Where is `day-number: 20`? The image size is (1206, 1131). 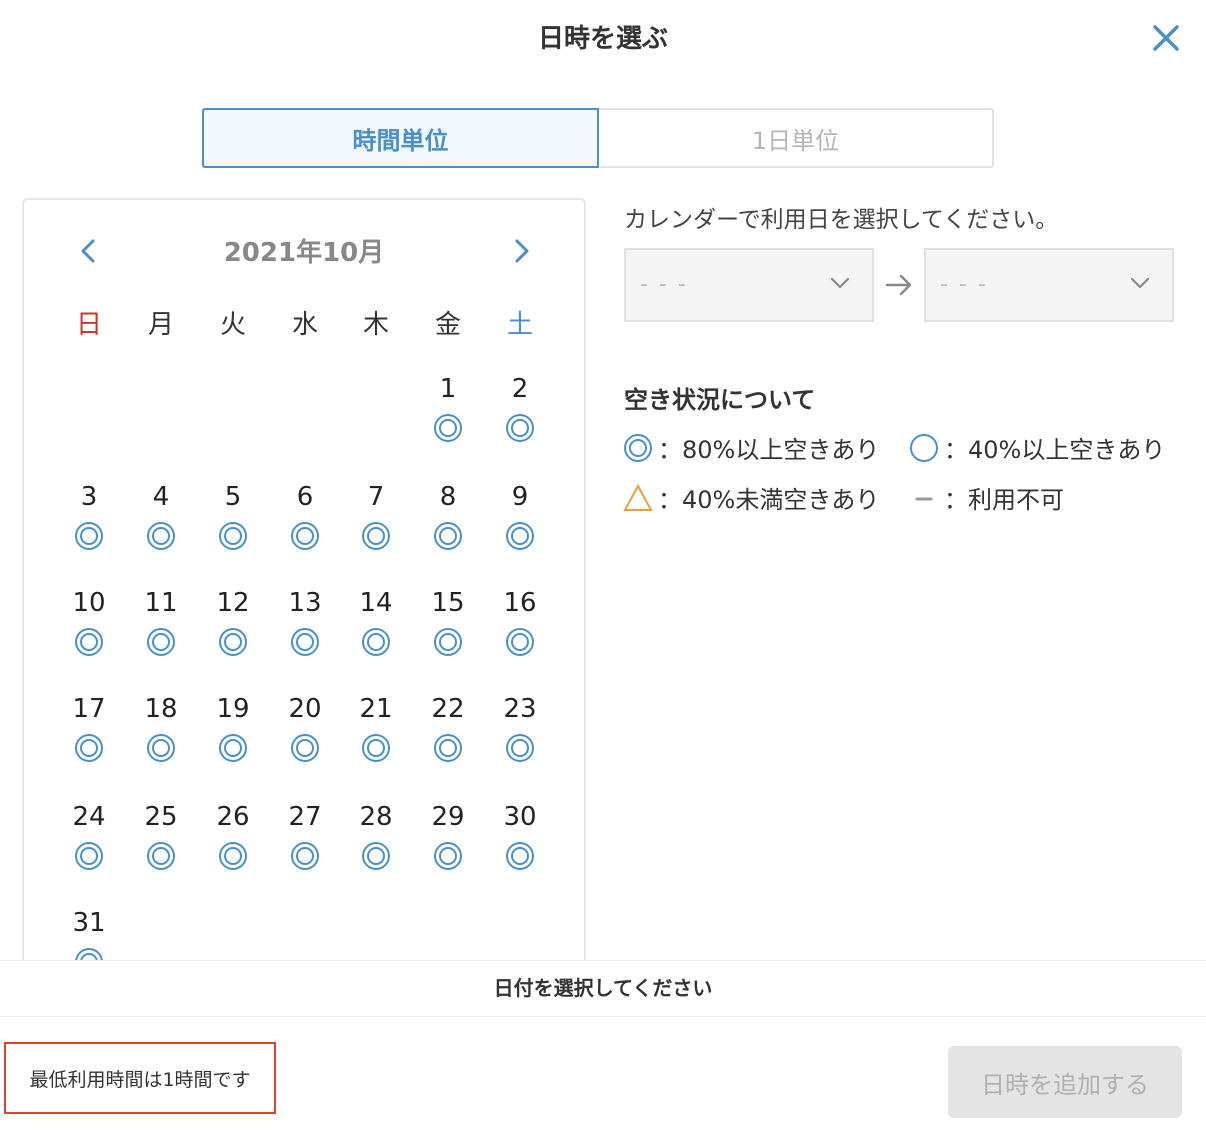 day-number: 20 is located at coordinates (305, 709).